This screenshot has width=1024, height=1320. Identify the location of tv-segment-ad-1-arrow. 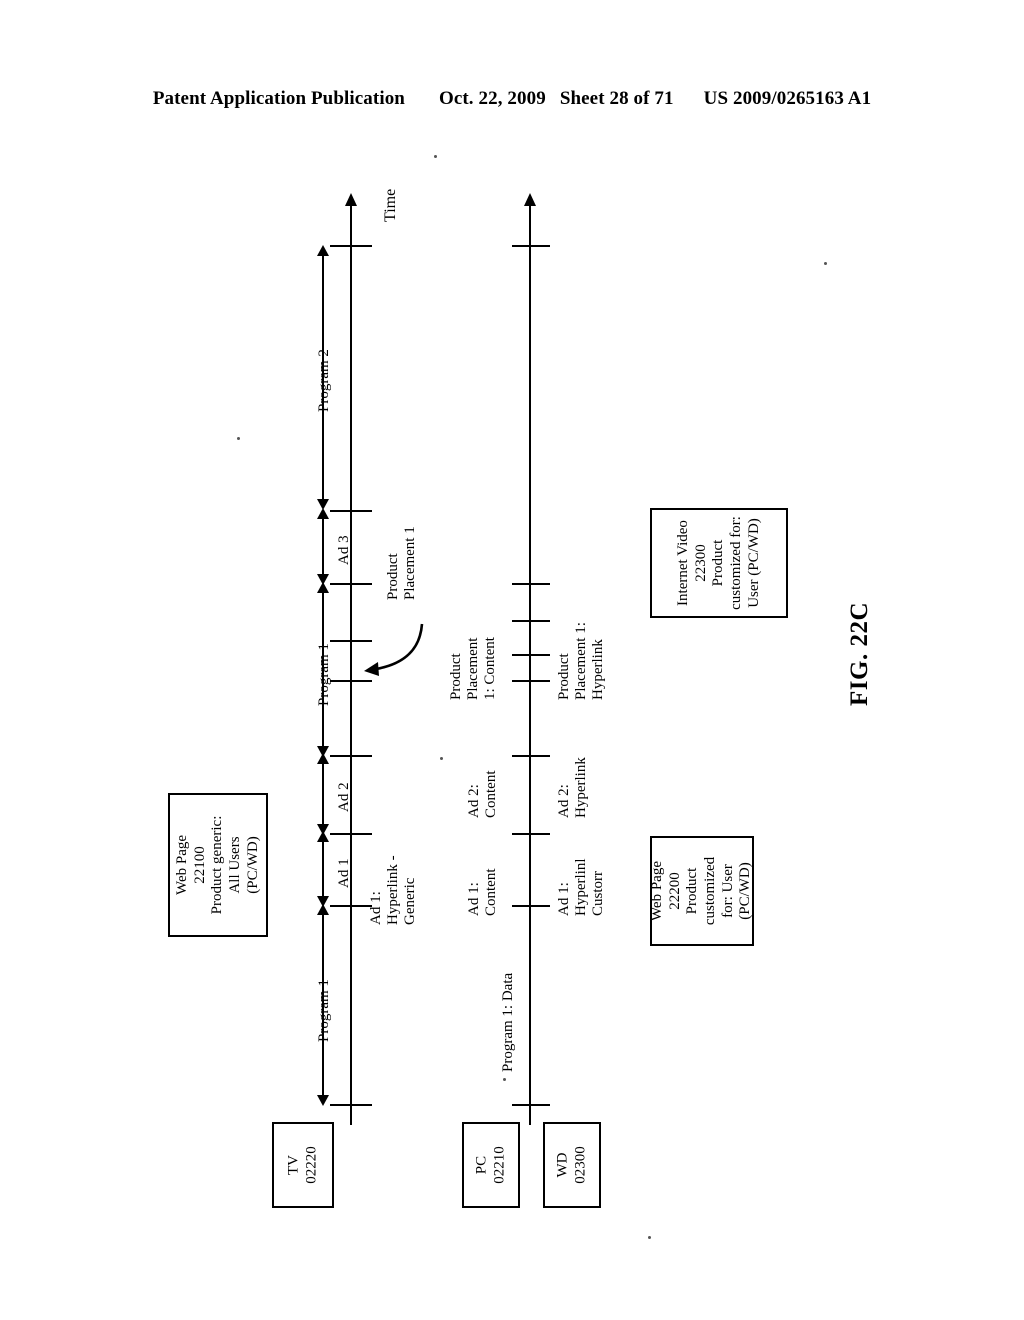
(323, 869).